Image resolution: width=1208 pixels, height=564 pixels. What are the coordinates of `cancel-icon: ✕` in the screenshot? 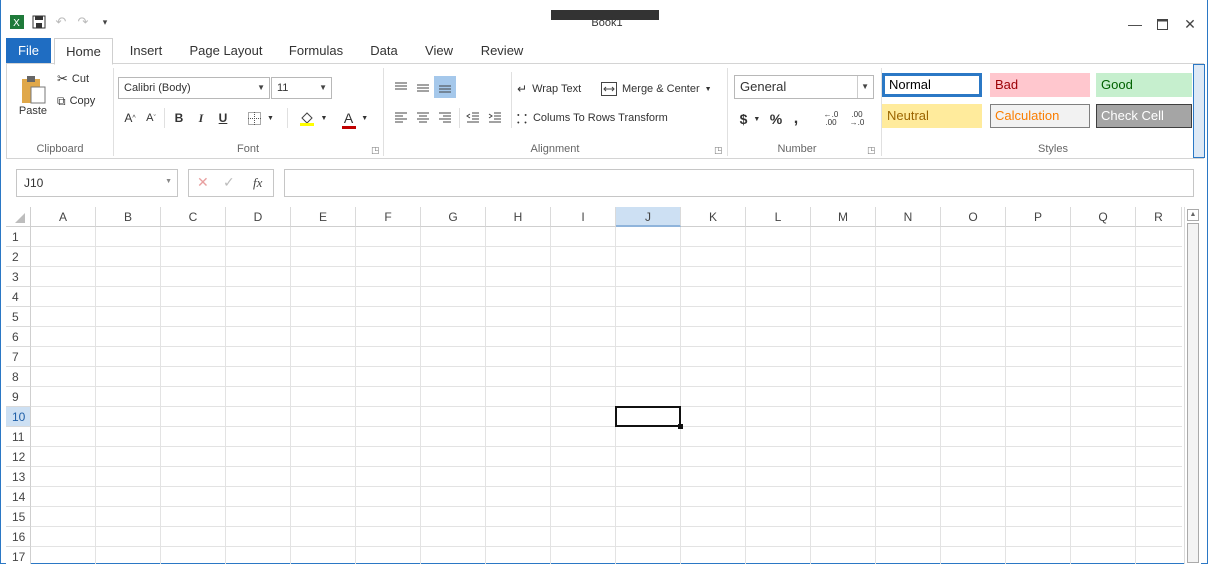 It's located at (203, 182).